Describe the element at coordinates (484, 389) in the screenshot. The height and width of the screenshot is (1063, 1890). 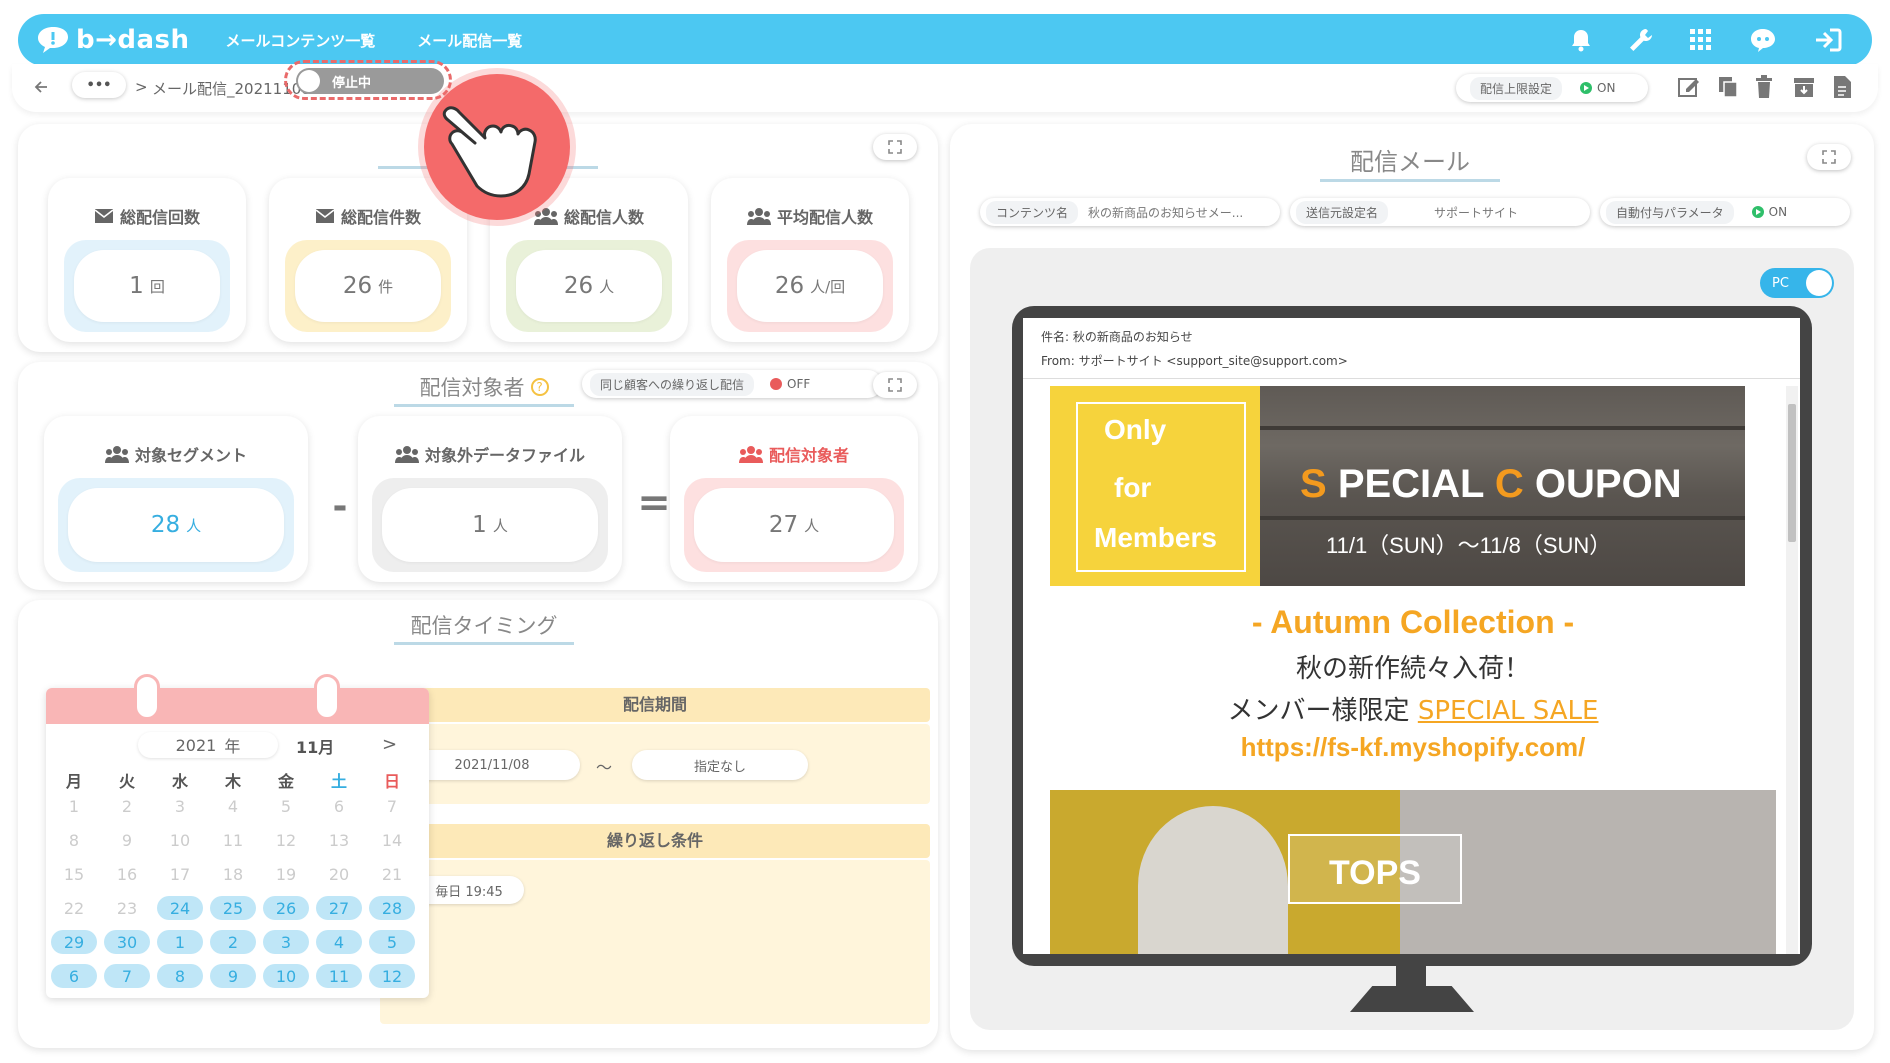
I see `targets-title: 配信対象者?` at that location.